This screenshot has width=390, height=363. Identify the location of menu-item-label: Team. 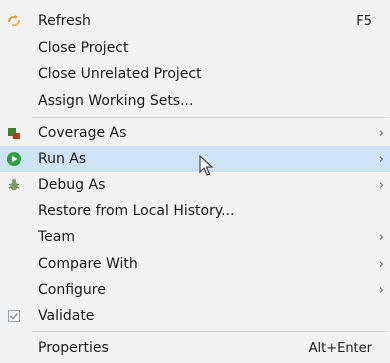
(57, 237).